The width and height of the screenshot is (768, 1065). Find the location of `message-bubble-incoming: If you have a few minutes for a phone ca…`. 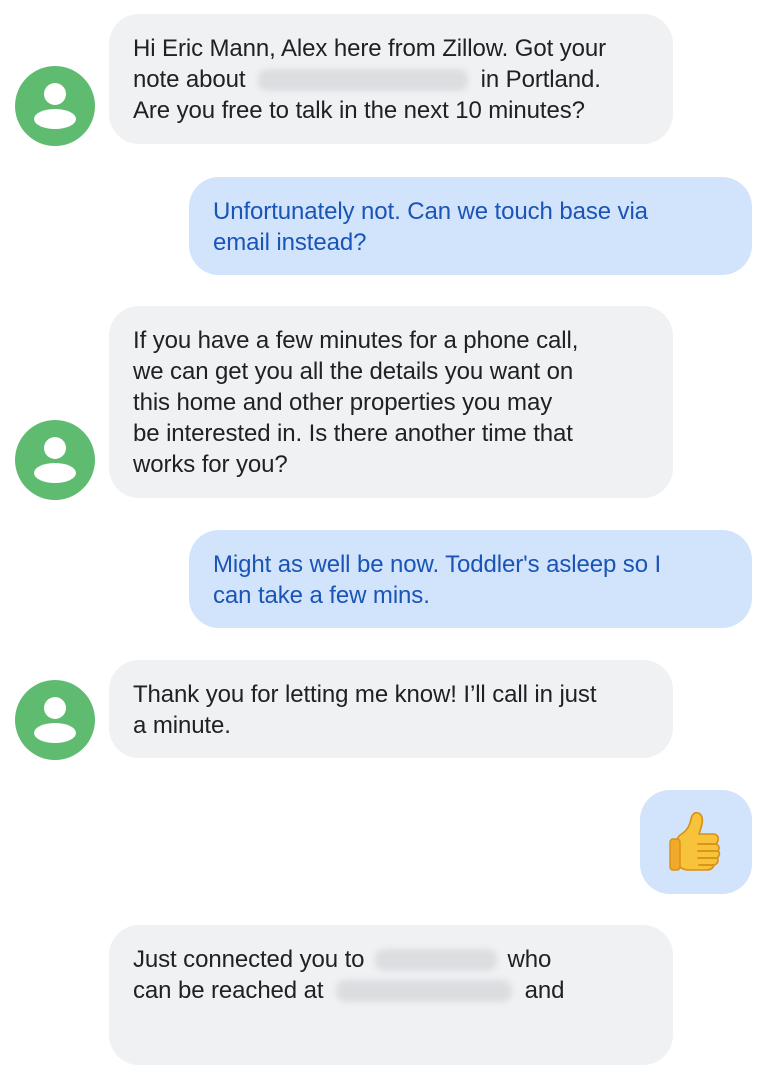

message-bubble-incoming: If you have a few minutes for a phone ca… is located at coordinates (391, 402).